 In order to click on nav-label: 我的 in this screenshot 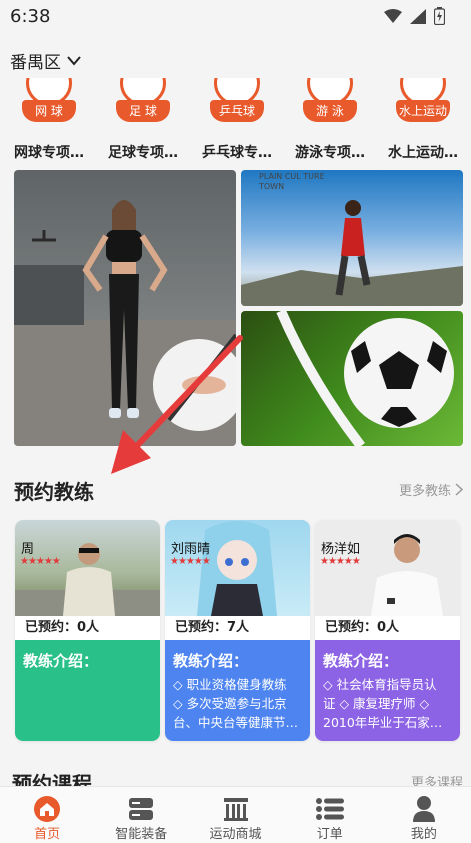, I will do `click(423, 834)`.